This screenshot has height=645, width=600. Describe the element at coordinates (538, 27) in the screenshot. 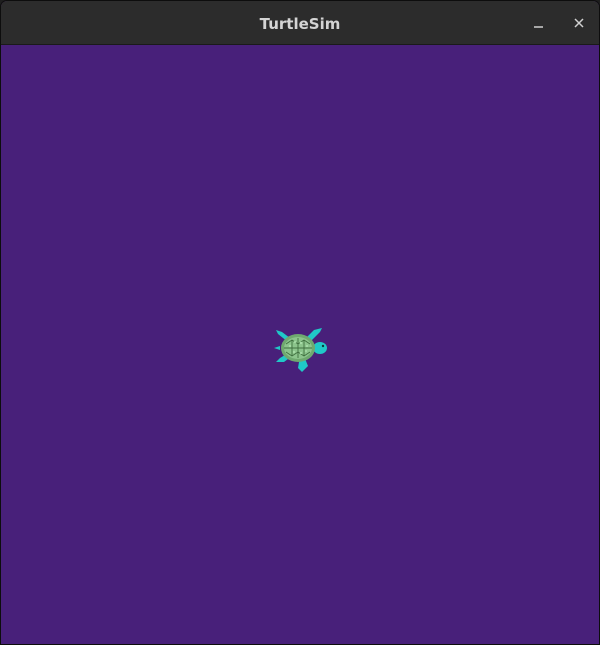

I see `minimize-icon` at that location.